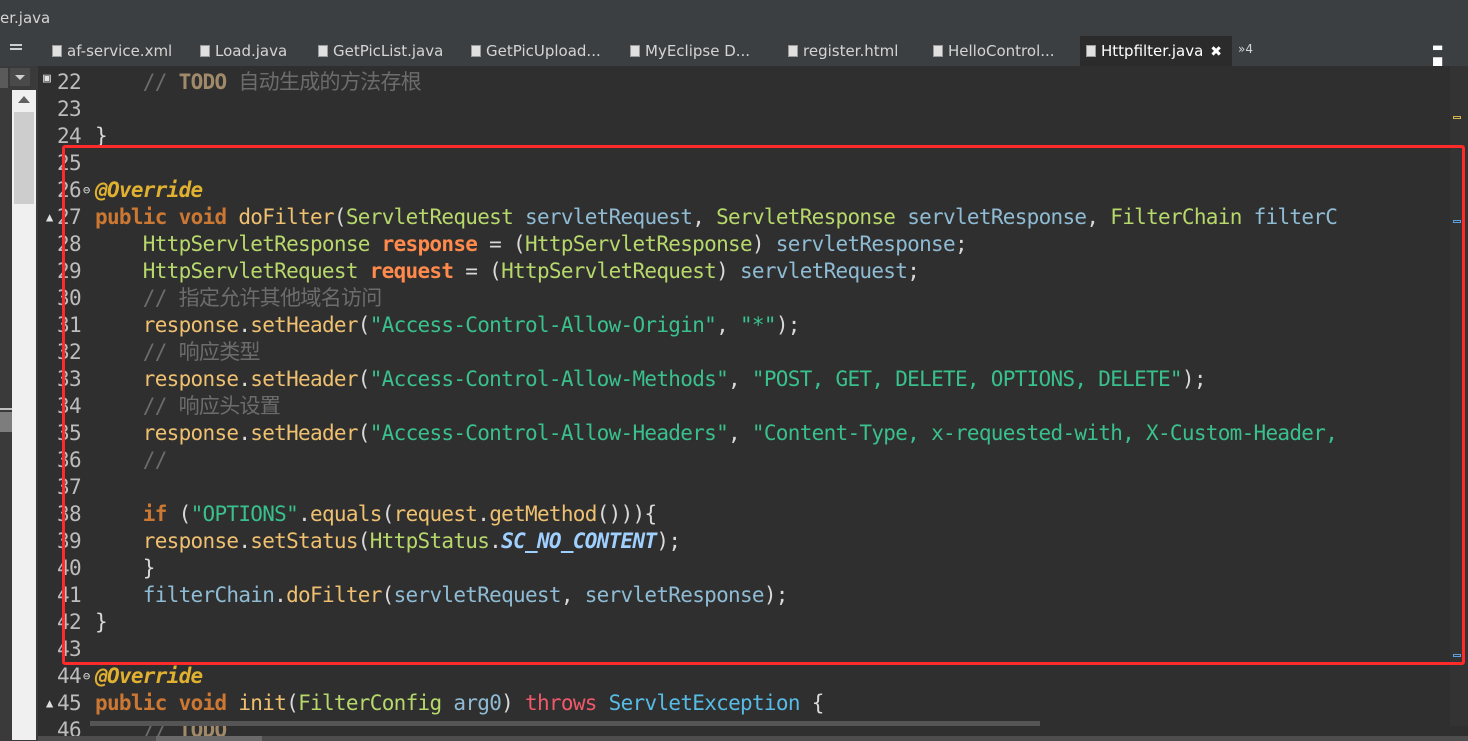 Image resolution: width=1468 pixels, height=741 pixels. I want to click on xml-file-icon, so click(57, 51).